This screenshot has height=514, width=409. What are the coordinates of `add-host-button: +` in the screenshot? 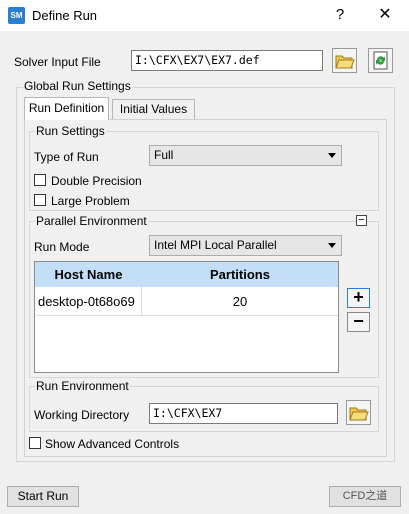 It's located at (358, 298).